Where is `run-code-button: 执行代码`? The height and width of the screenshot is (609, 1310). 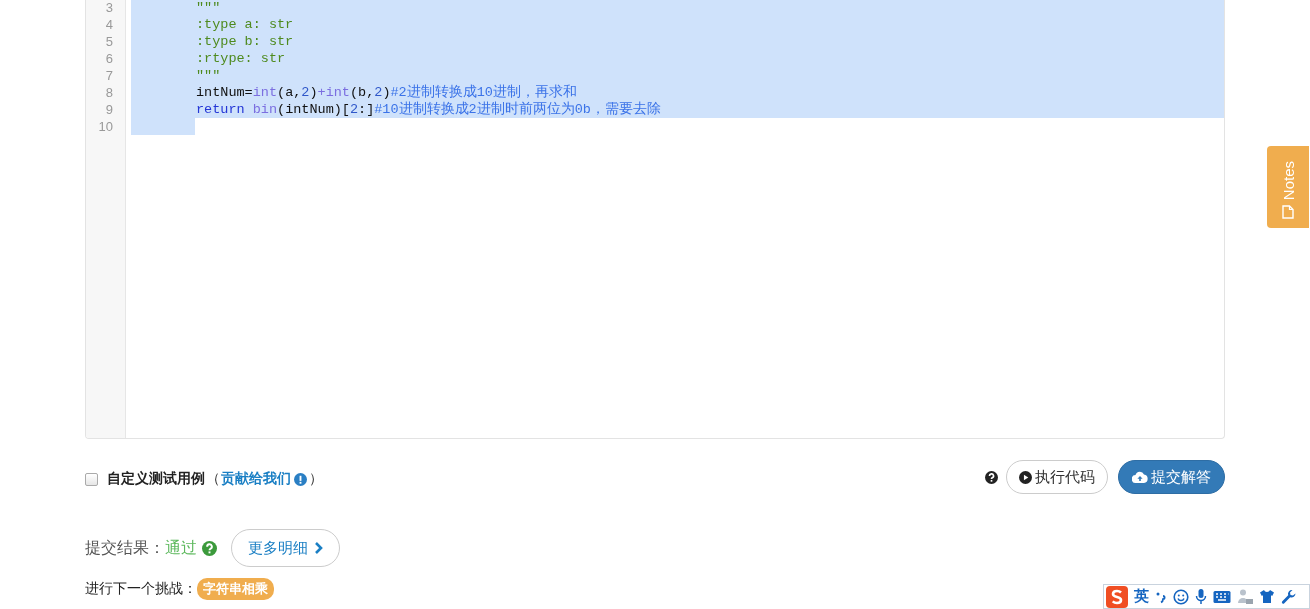 run-code-button: 执行代码 is located at coordinates (1057, 477).